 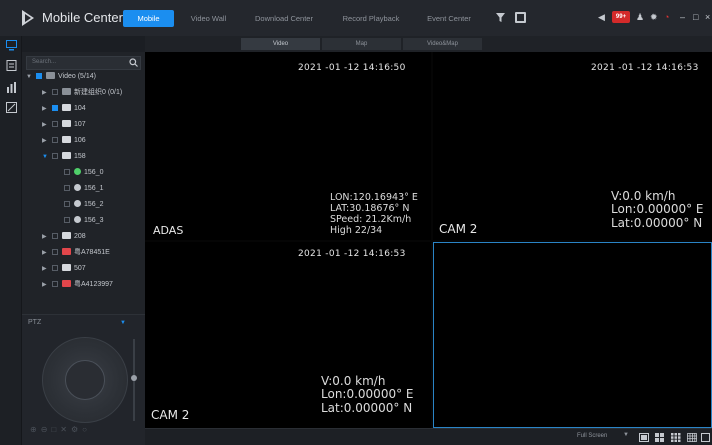 What do you see at coordinates (520, 17) in the screenshot?
I see `add-view-icon` at bounding box center [520, 17].